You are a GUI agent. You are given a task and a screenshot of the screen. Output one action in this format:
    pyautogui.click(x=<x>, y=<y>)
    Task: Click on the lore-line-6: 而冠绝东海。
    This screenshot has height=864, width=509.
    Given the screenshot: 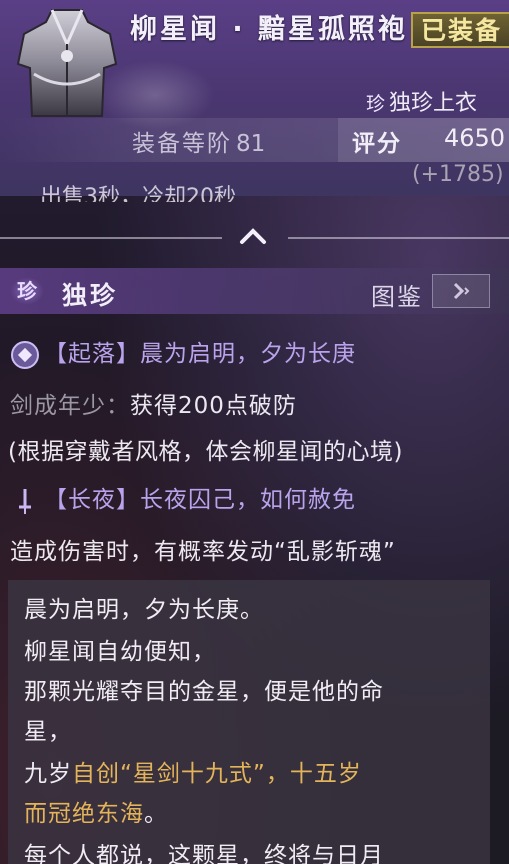 What is the action you would take?
    pyautogui.click(x=96, y=811)
    